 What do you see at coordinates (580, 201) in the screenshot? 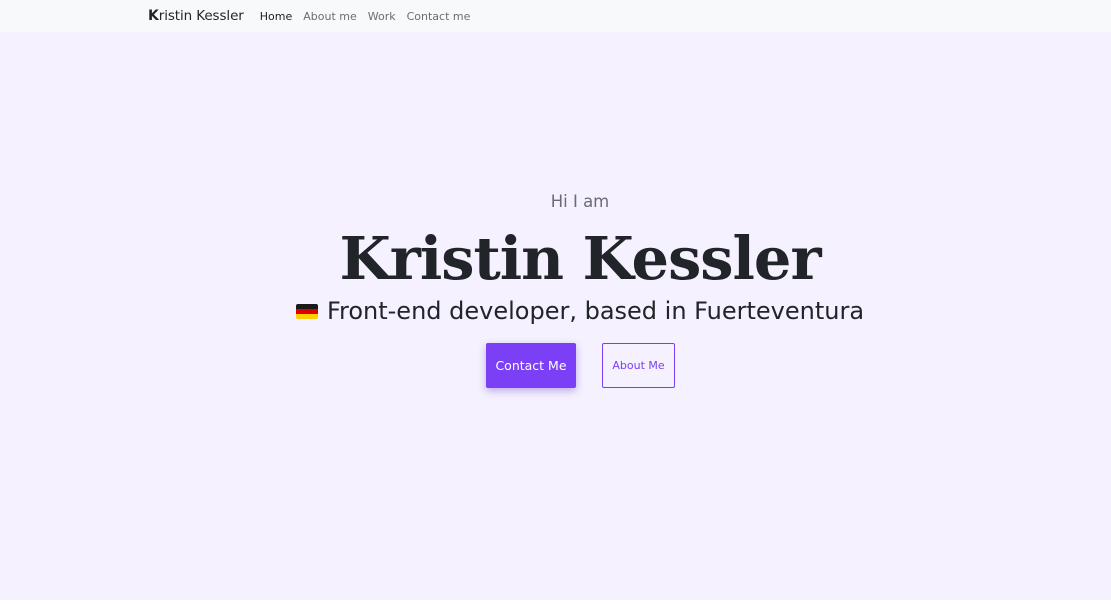
I see `hero-greeting: Hi I am` at bounding box center [580, 201].